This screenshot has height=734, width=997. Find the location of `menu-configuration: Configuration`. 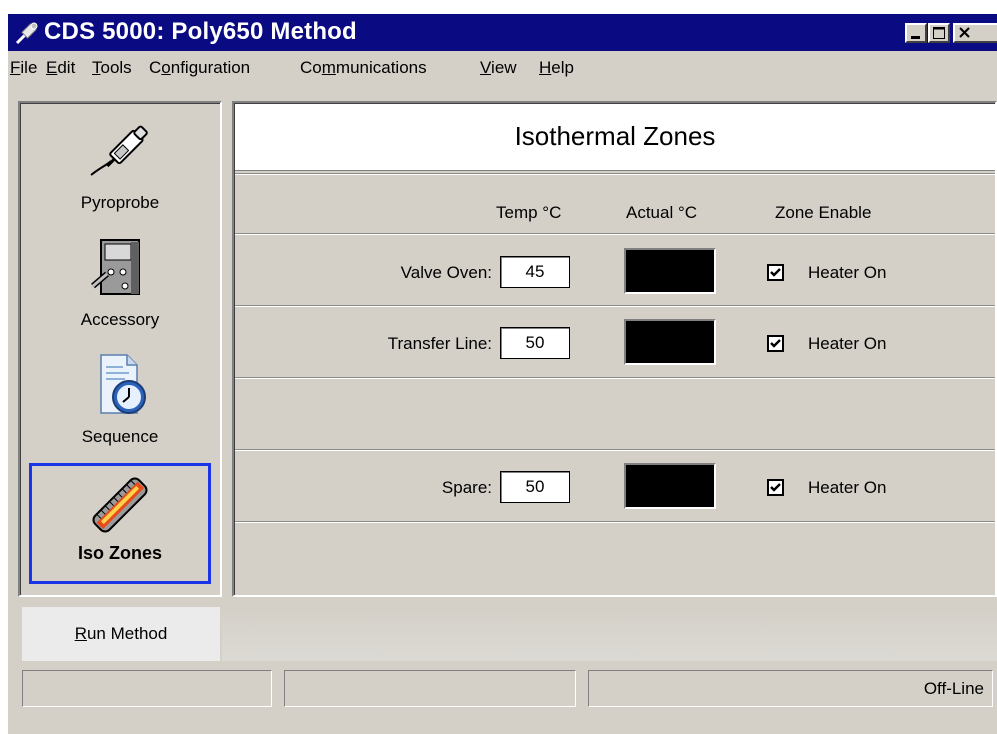

menu-configuration: Configuration is located at coordinates (199, 68).